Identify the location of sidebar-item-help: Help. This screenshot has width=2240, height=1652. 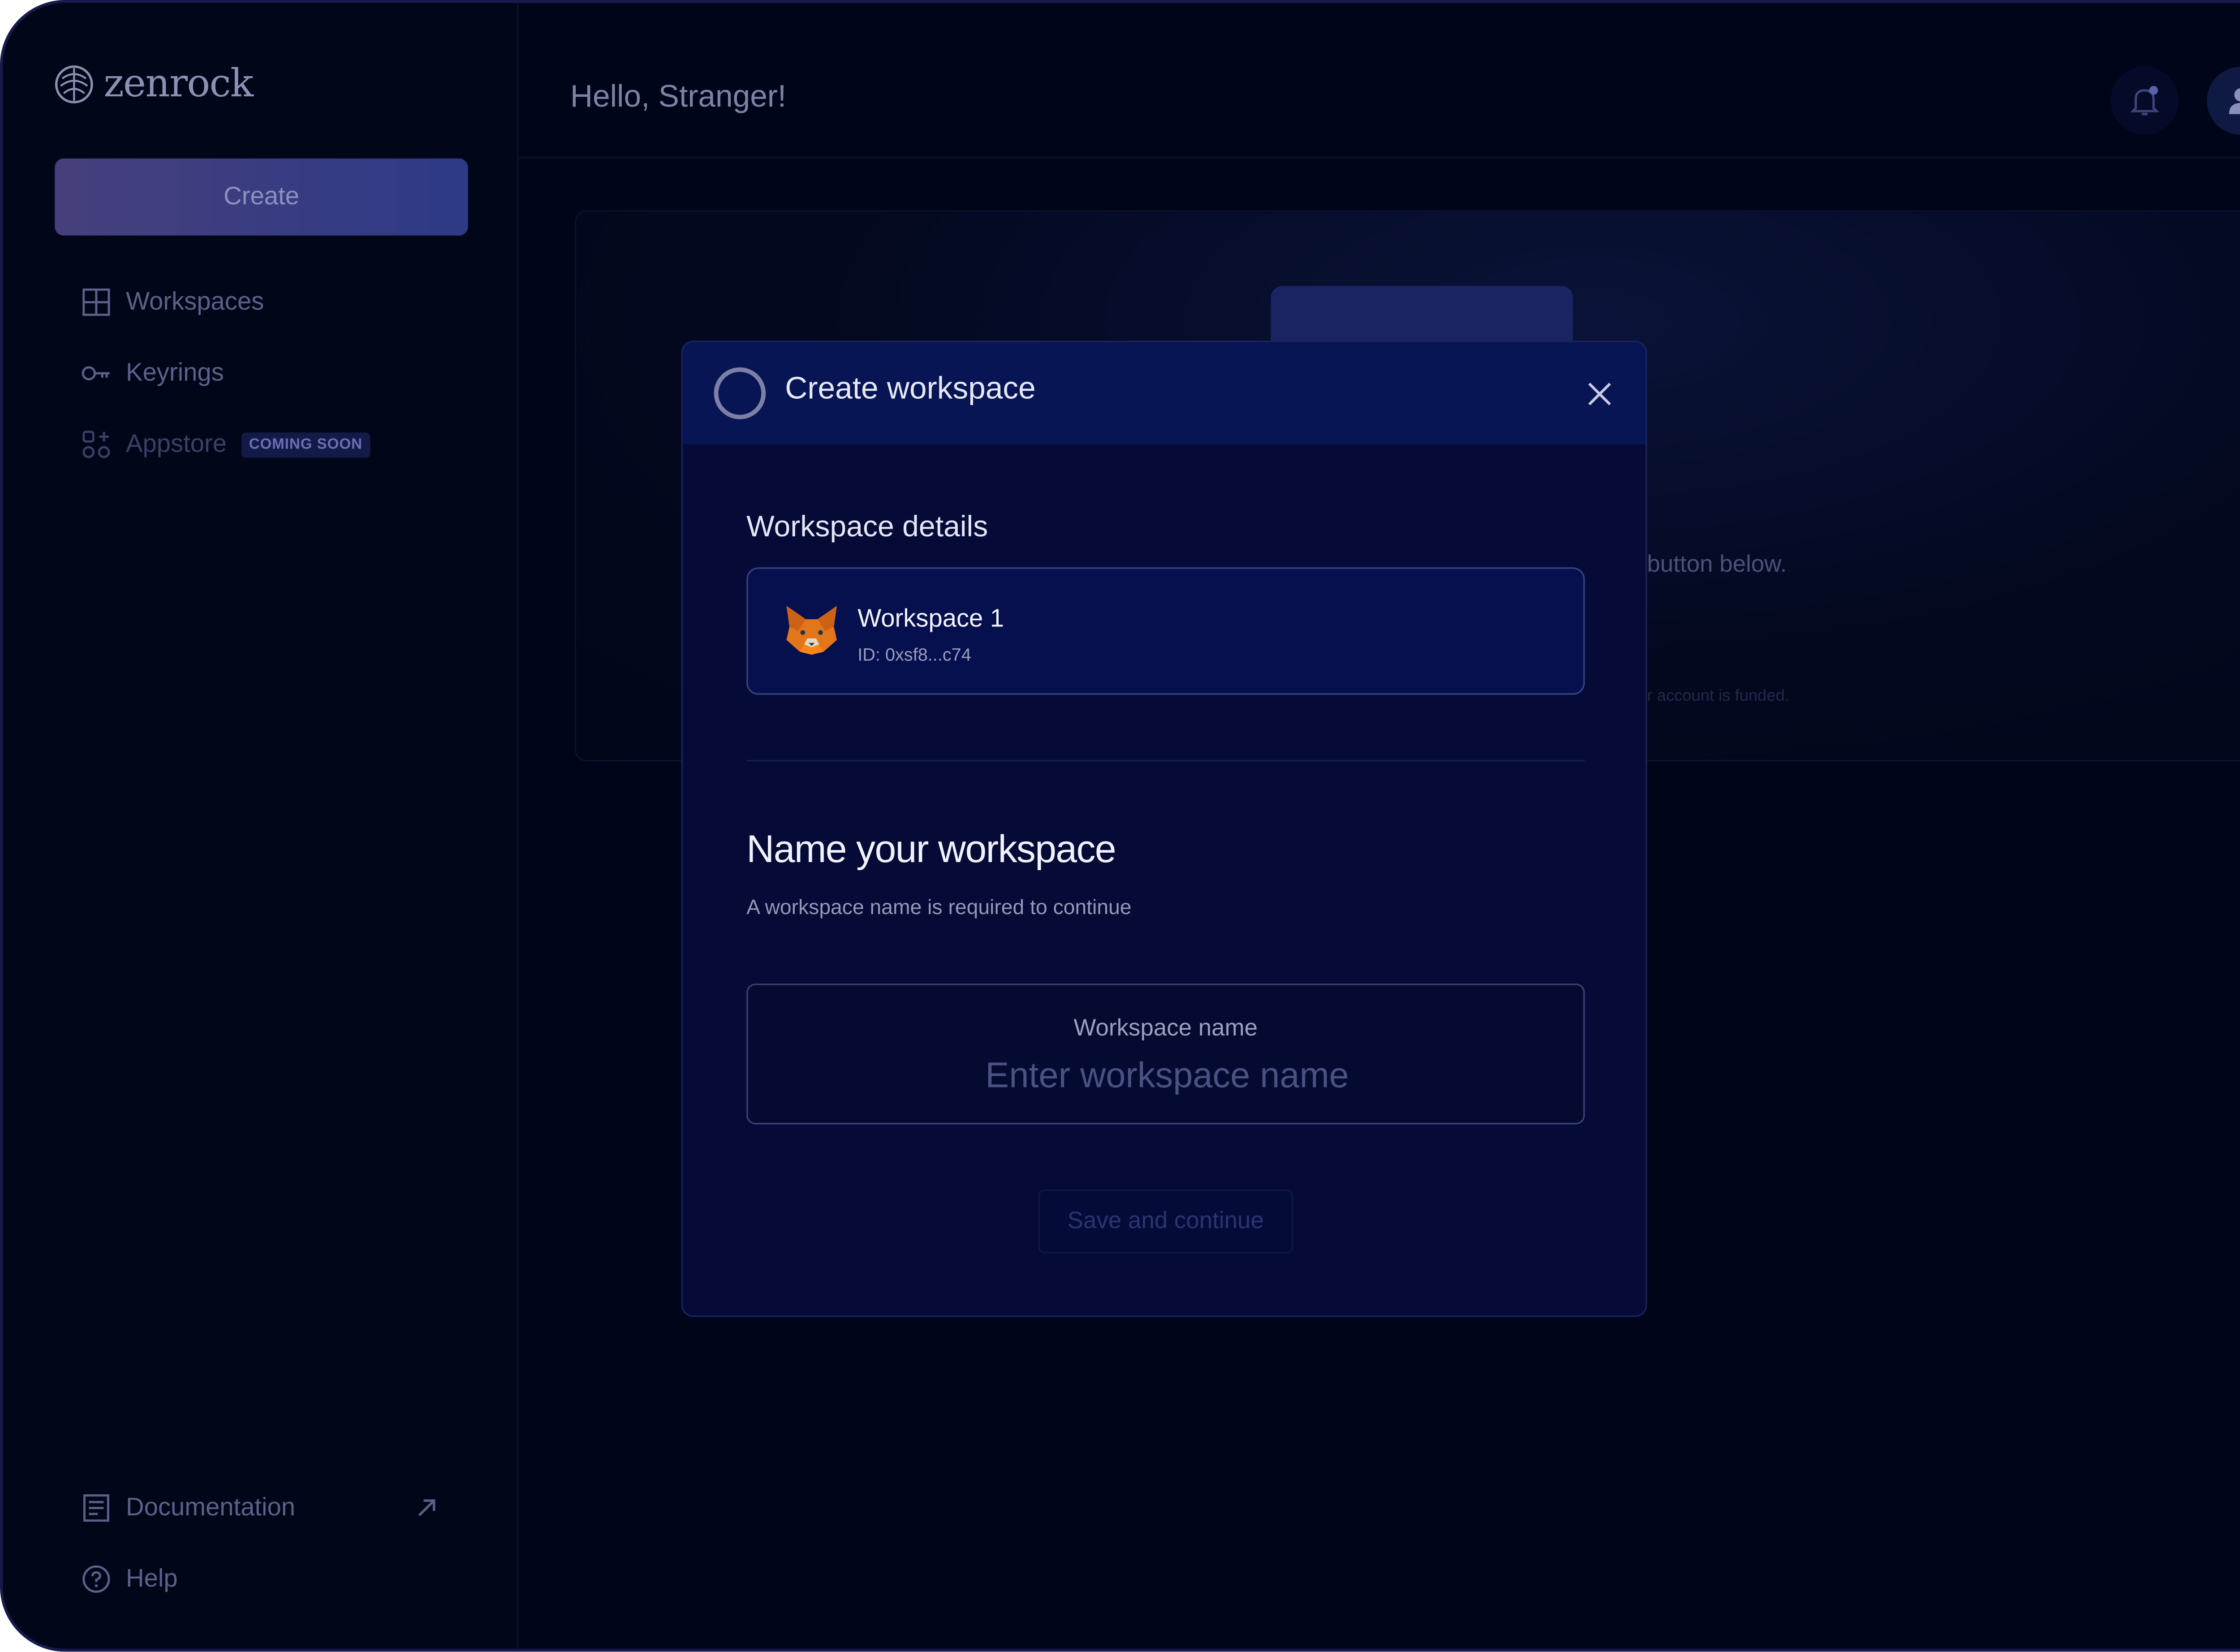
(130, 1579).